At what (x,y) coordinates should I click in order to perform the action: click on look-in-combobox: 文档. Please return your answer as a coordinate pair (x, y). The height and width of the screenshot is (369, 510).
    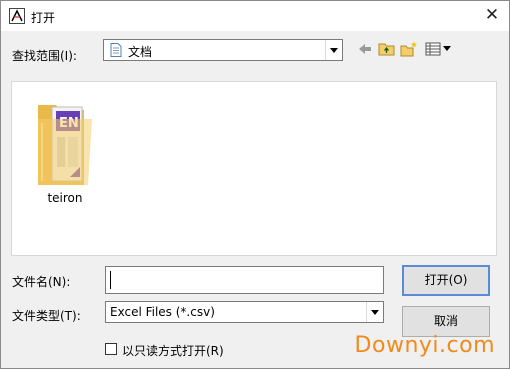
    Looking at the image, I should click on (223, 50).